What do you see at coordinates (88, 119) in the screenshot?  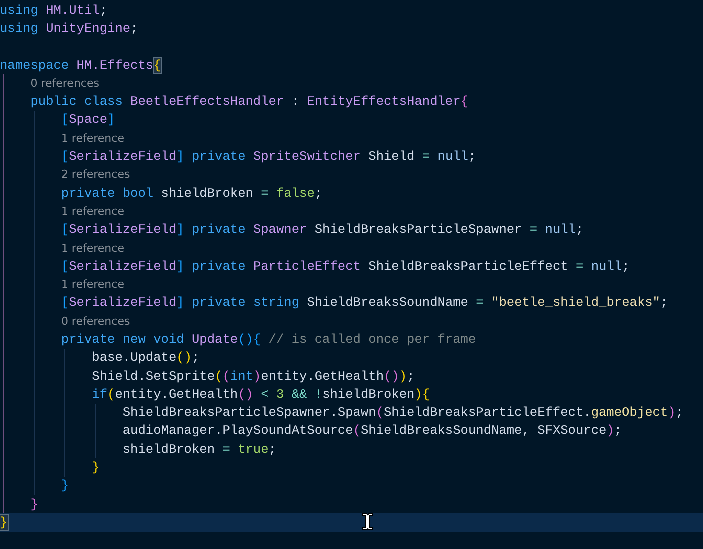 I see `code-line: [Space]` at bounding box center [88, 119].